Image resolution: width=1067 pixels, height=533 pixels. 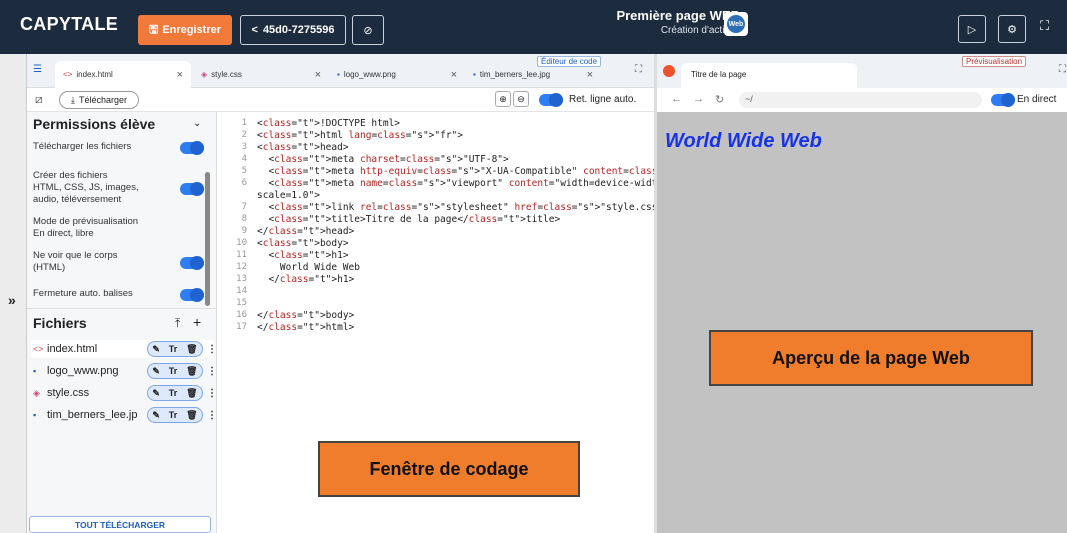 I want to click on code-line: World Wide Web, so click(x=308, y=267).